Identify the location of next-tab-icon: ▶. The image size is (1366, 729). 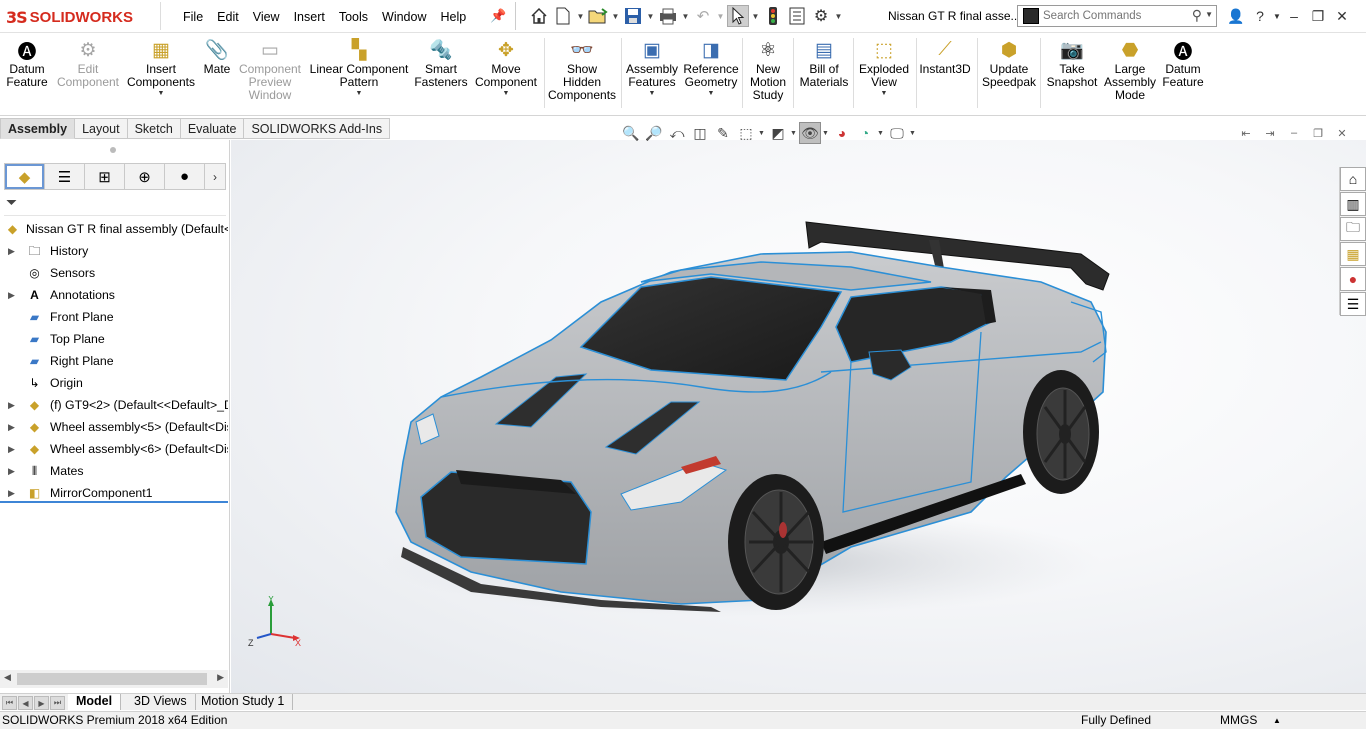
(41, 703).